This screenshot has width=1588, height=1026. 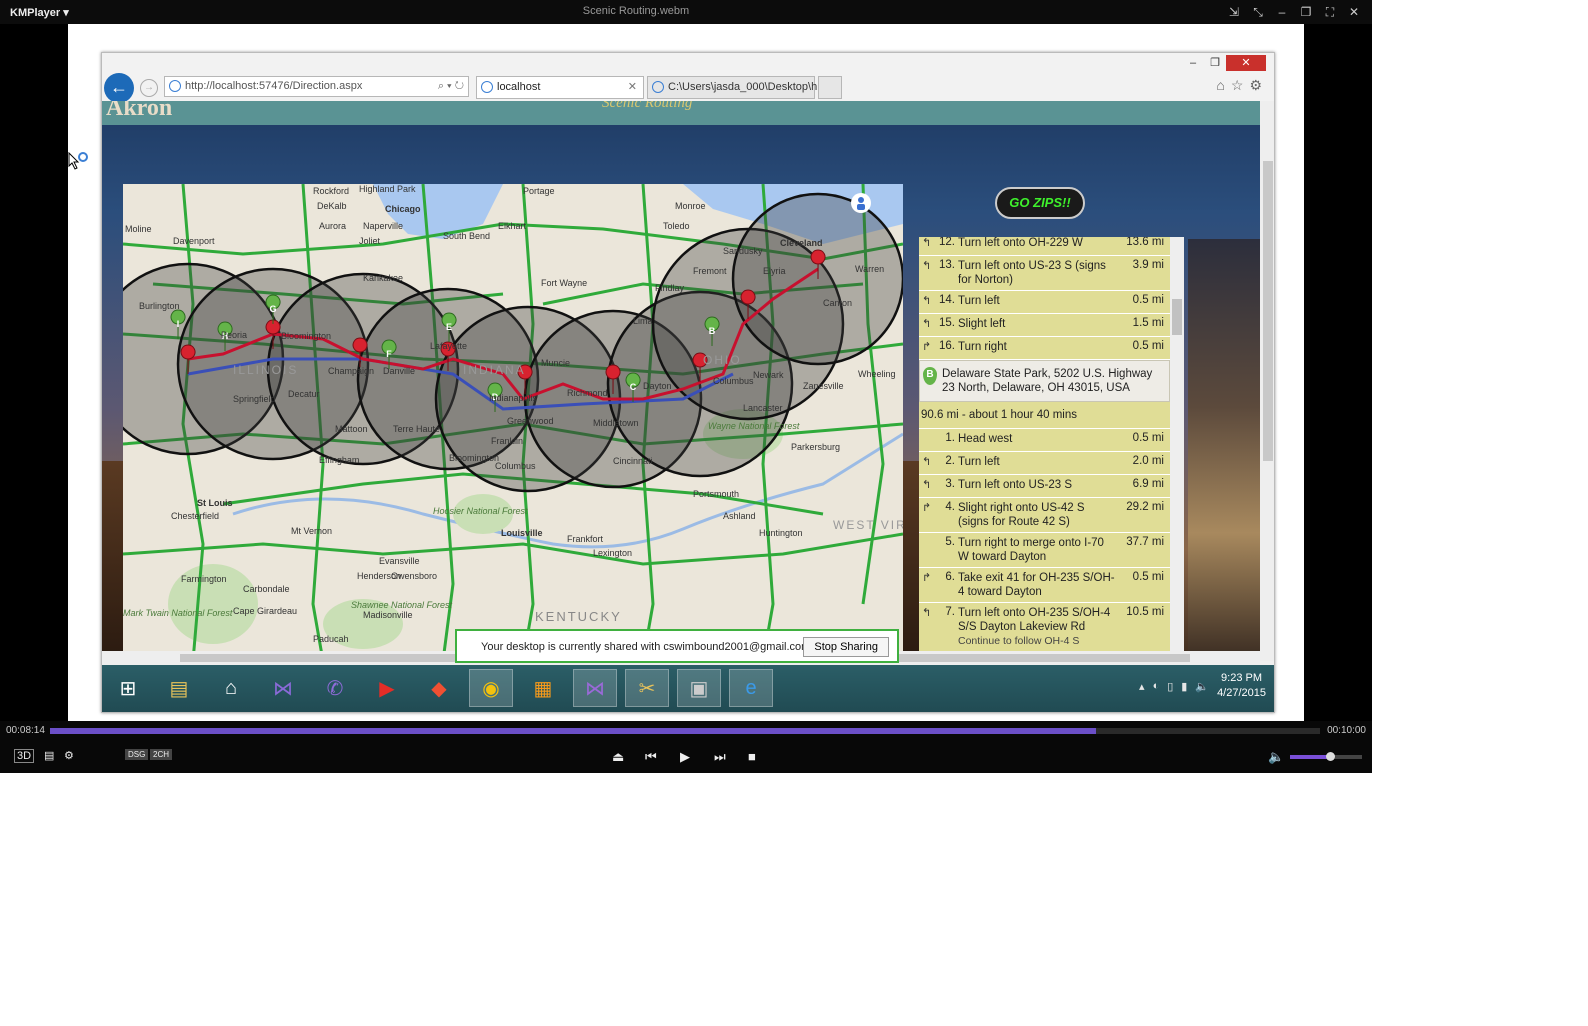 What do you see at coordinates (451, 86) in the screenshot?
I see `search-refresh-icons: ⌕ ▾ ↻` at bounding box center [451, 86].